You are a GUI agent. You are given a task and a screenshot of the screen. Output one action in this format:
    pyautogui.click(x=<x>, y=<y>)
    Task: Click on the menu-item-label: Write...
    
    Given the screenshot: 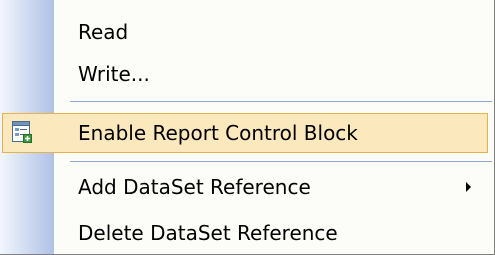 What is the action you would take?
    pyautogui.click(x=114, y=74)
    